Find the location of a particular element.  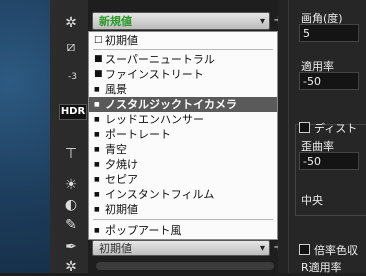

hdr-badge: HDR is located at coordinates (73, 112).